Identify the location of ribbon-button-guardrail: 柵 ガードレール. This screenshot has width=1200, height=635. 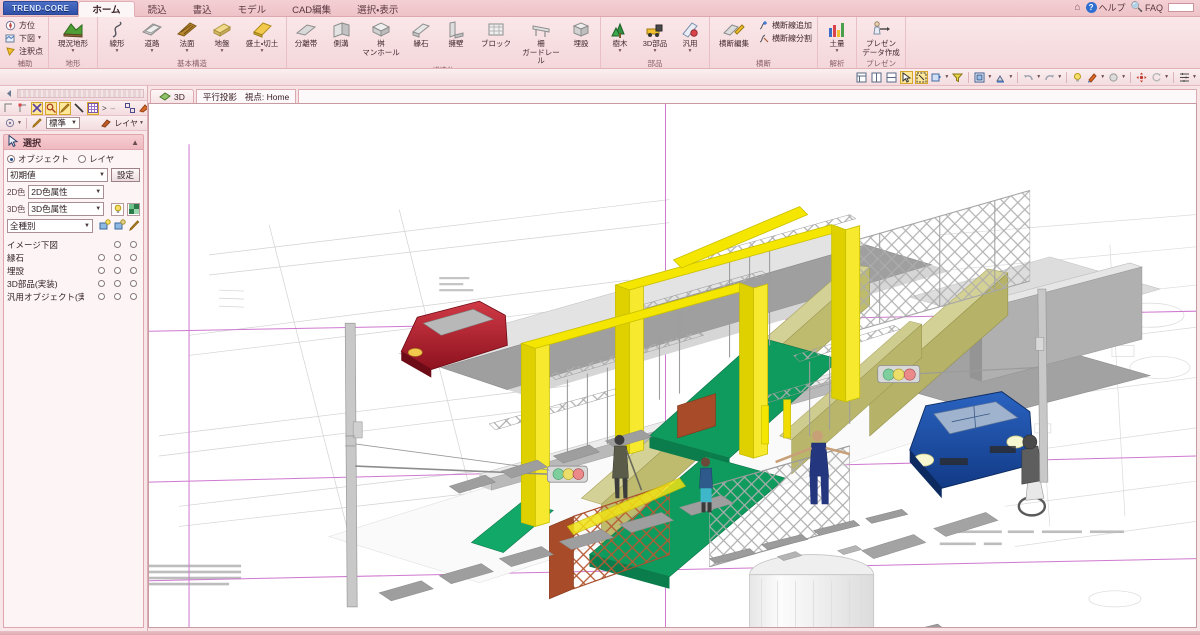
(541, 42).